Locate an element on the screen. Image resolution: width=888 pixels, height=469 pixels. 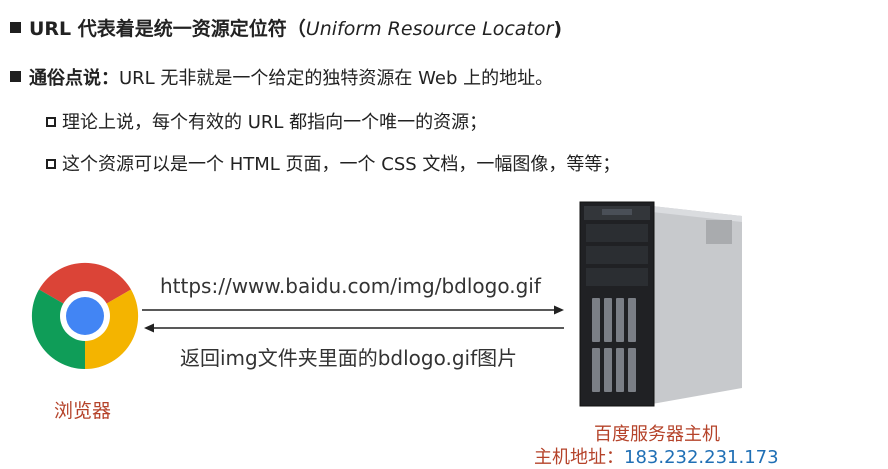
sub-item-text: 这个资源可以是一个 HTML 页面，一个 CSS 文档，一幅图像，等等； is located at coordinates (341, 164).